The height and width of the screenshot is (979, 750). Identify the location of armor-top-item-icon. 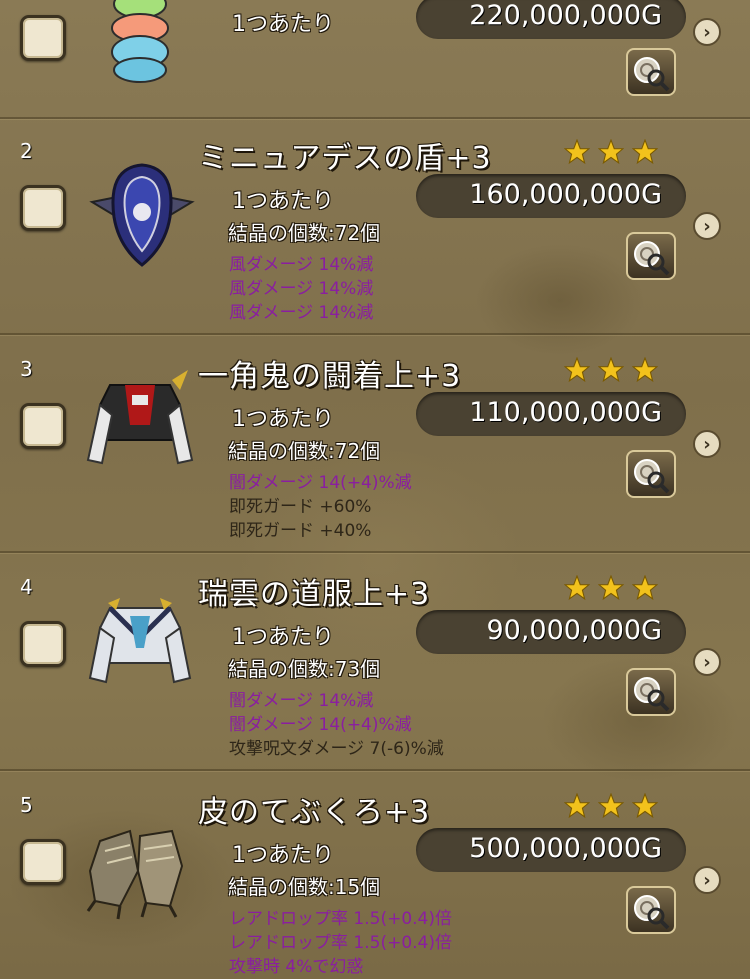
(140, 417).